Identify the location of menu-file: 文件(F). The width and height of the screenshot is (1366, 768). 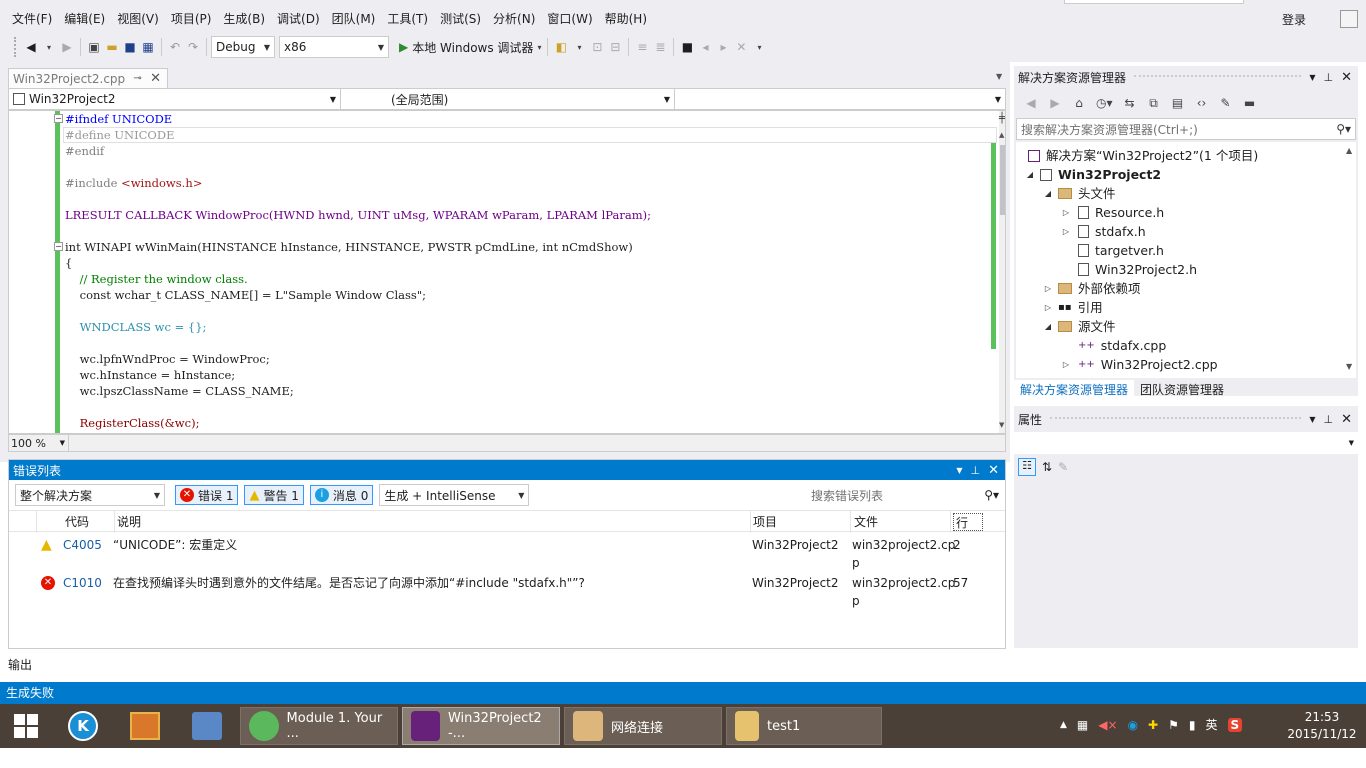
(32, 19).